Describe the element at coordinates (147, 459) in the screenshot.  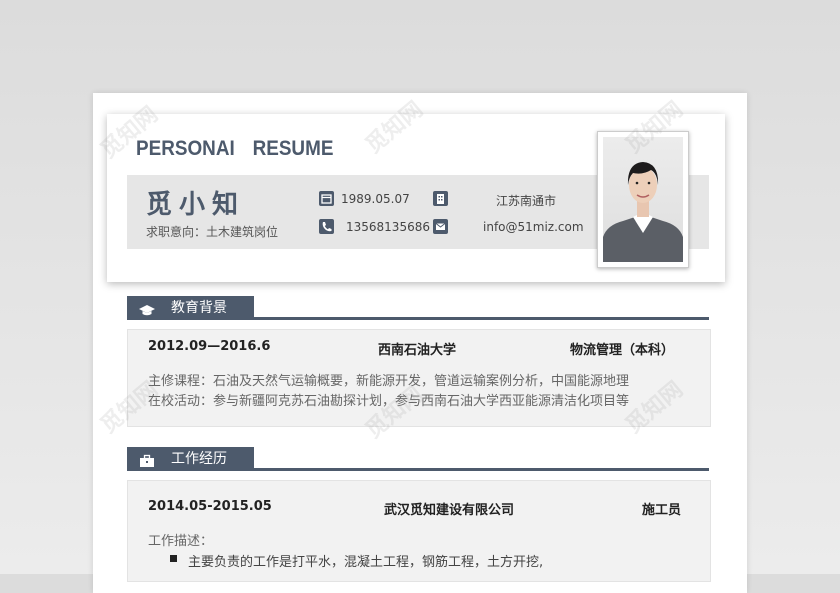
I see `briefcase-icon` at that location.